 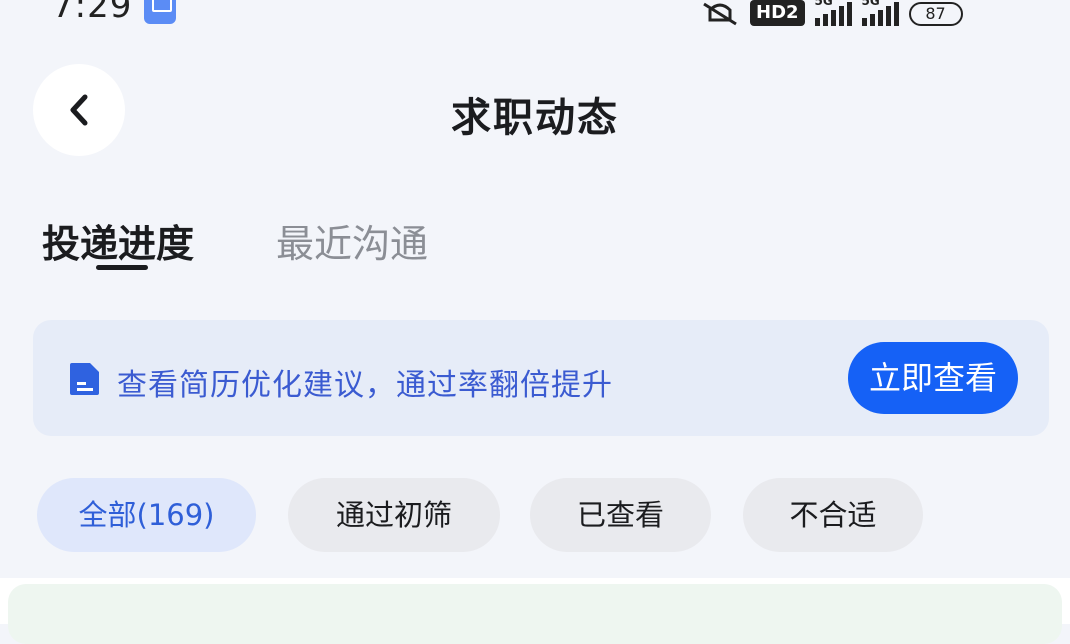 What do you see at coordinates (160, 12) in the screenshot?
I see `app-notification-icon` at bounding box center [160, 12].